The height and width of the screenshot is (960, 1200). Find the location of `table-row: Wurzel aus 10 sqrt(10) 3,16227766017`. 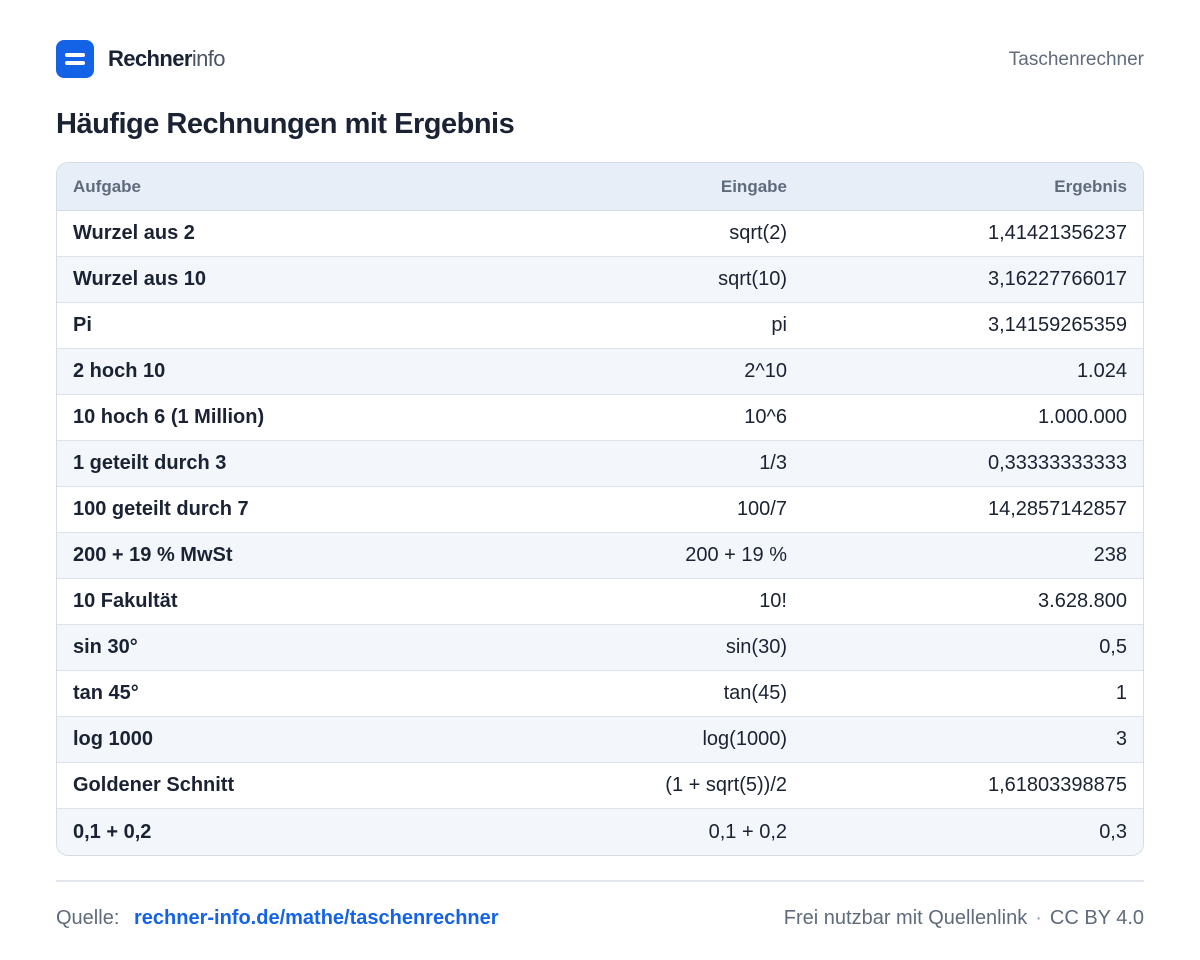

table-row: Wurzel aus 10 sqrt(10) 3,16227766017 is located at coordinates (600, 280).